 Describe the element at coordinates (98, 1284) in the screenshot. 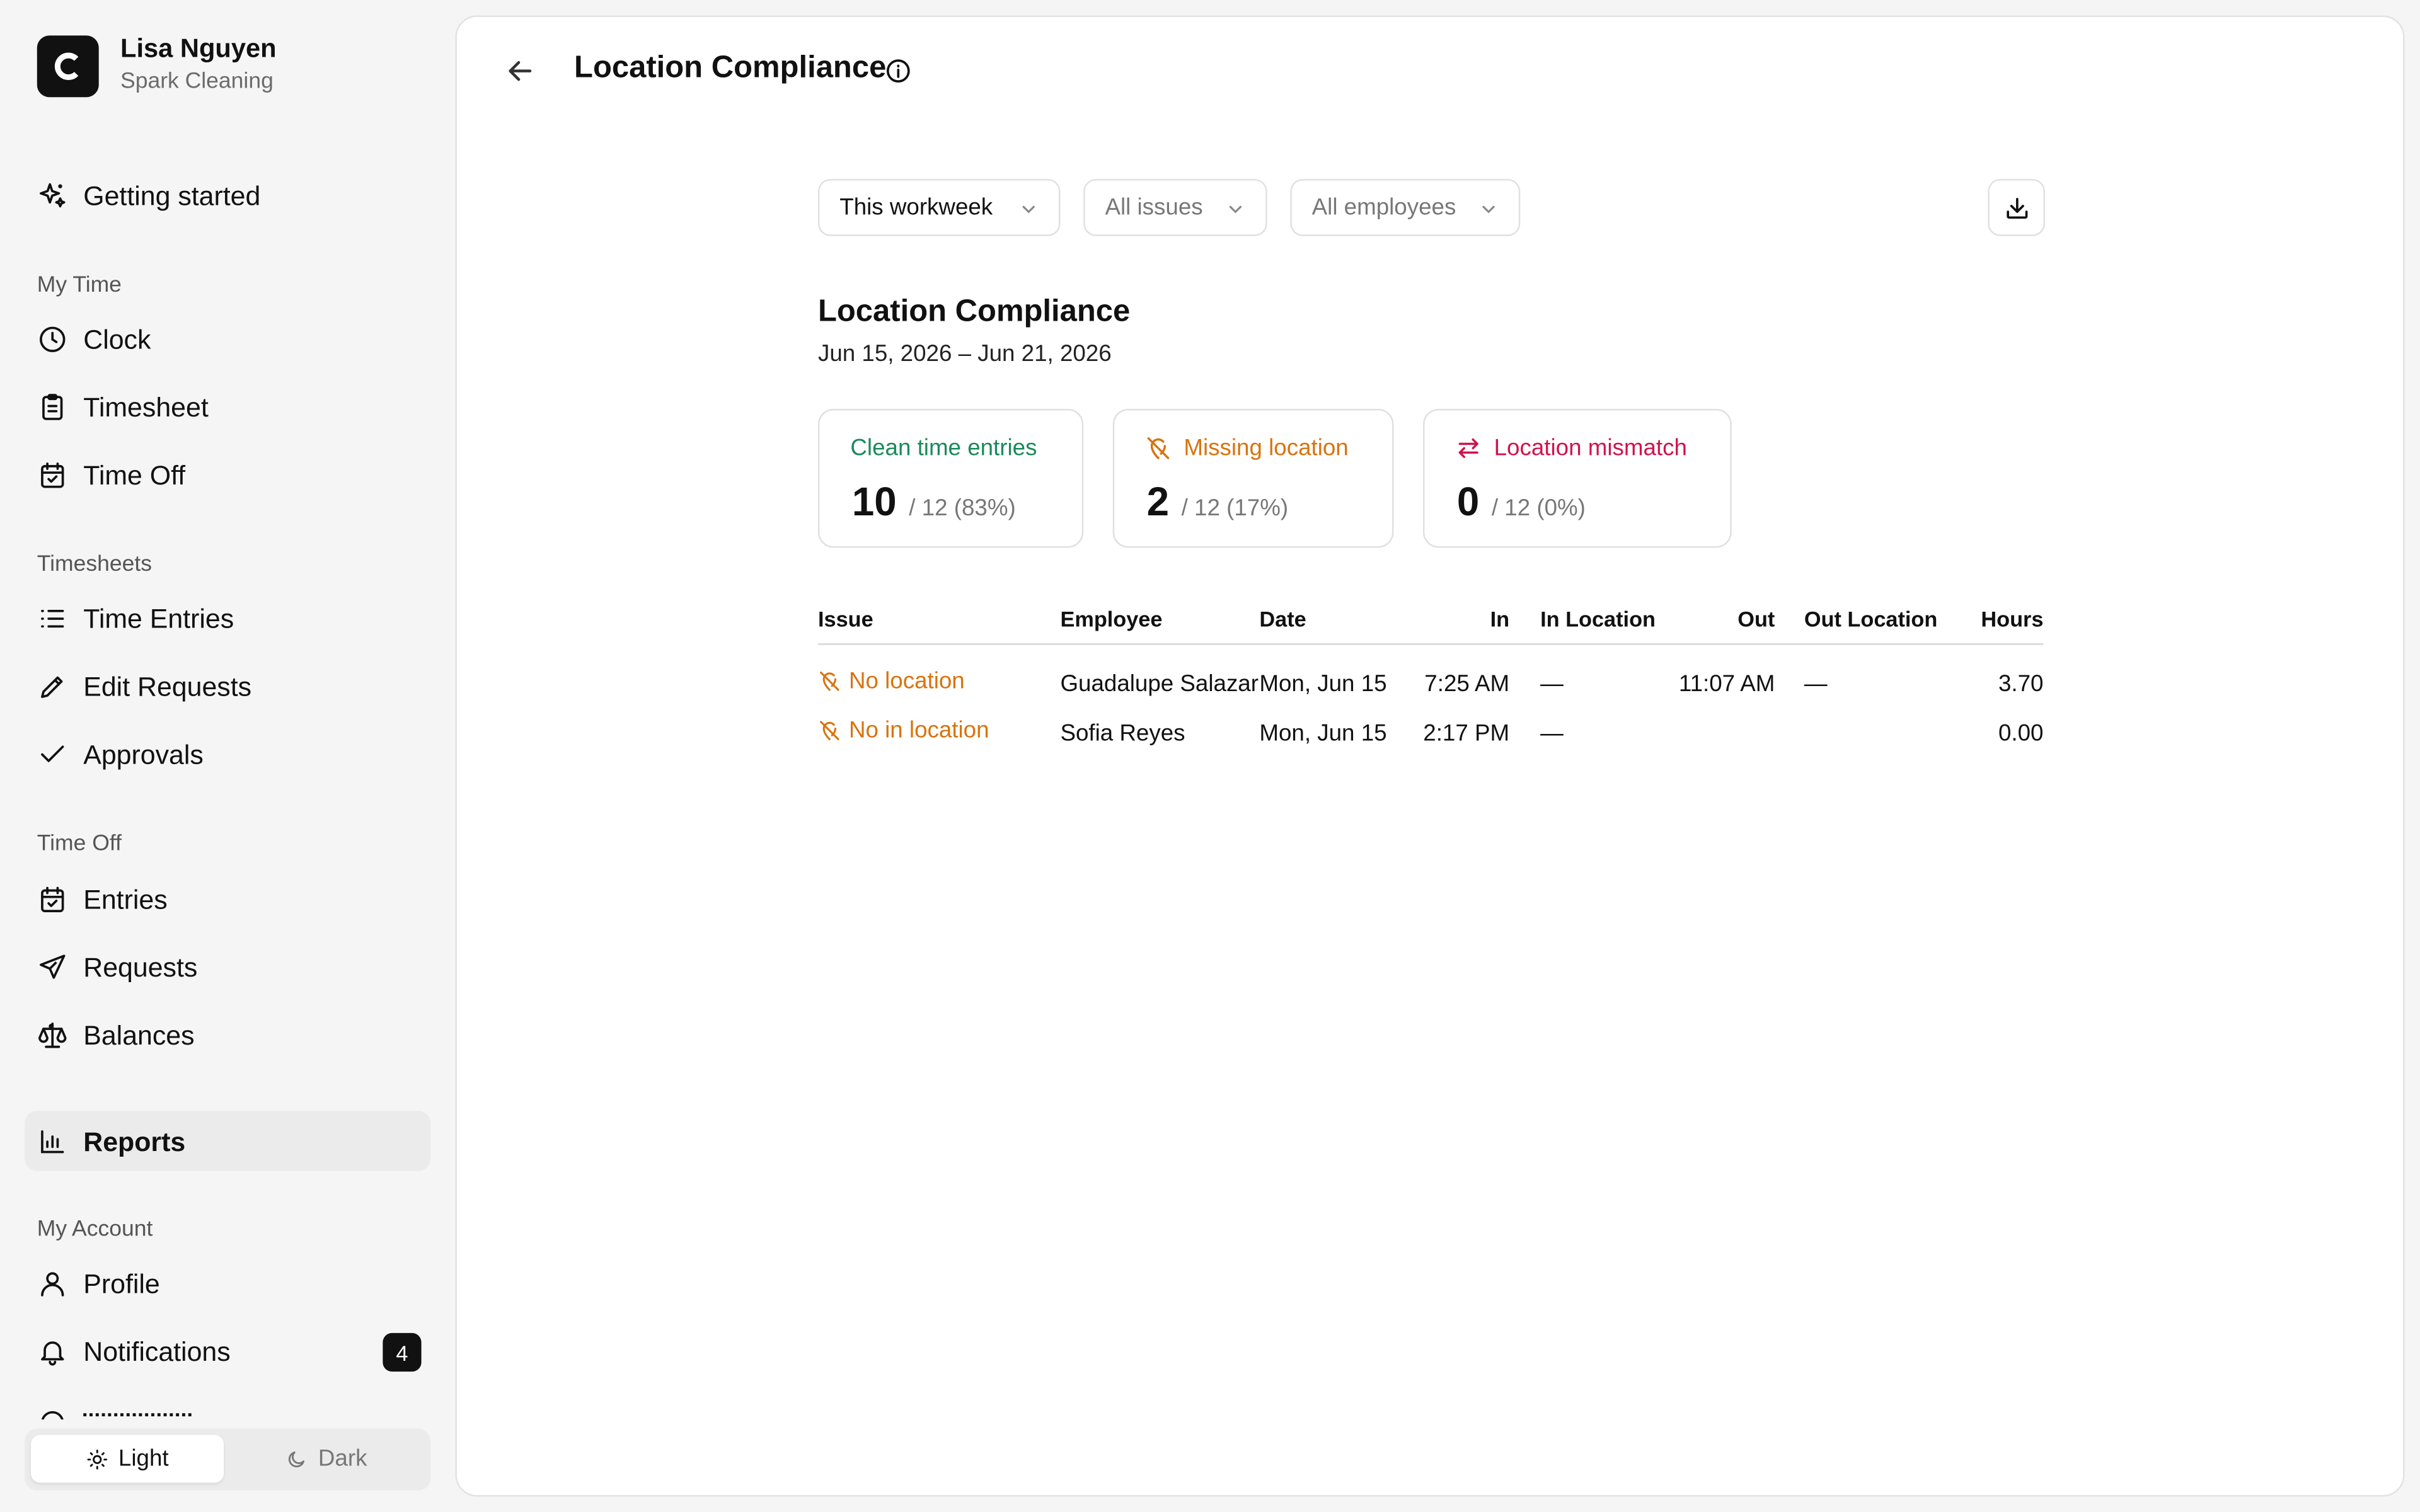

I see `sidebar-item-profile: Profile` at that location.